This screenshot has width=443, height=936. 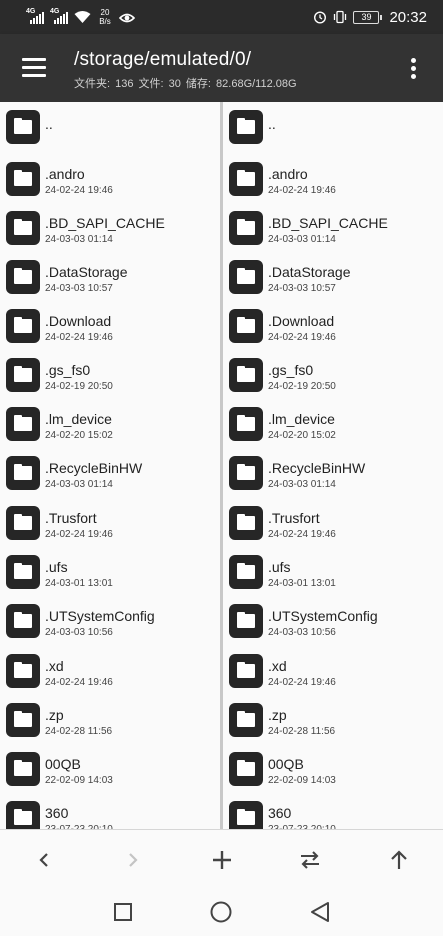 I want to click on forward-button, so click(x=133, y=860).